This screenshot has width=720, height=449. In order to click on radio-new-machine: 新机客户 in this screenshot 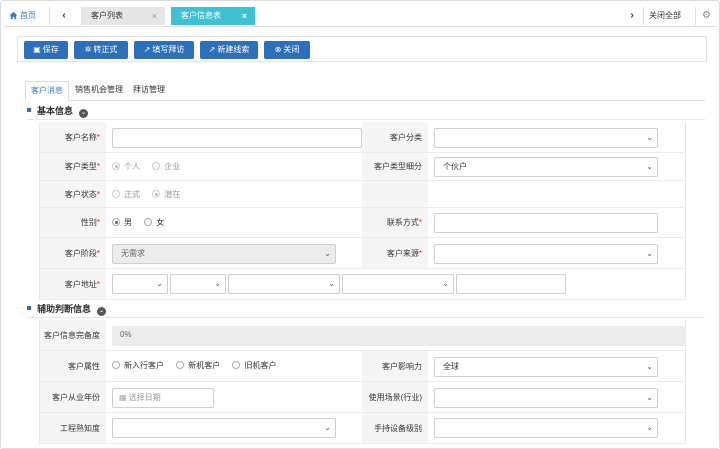, I will do `click(198, 365)`.